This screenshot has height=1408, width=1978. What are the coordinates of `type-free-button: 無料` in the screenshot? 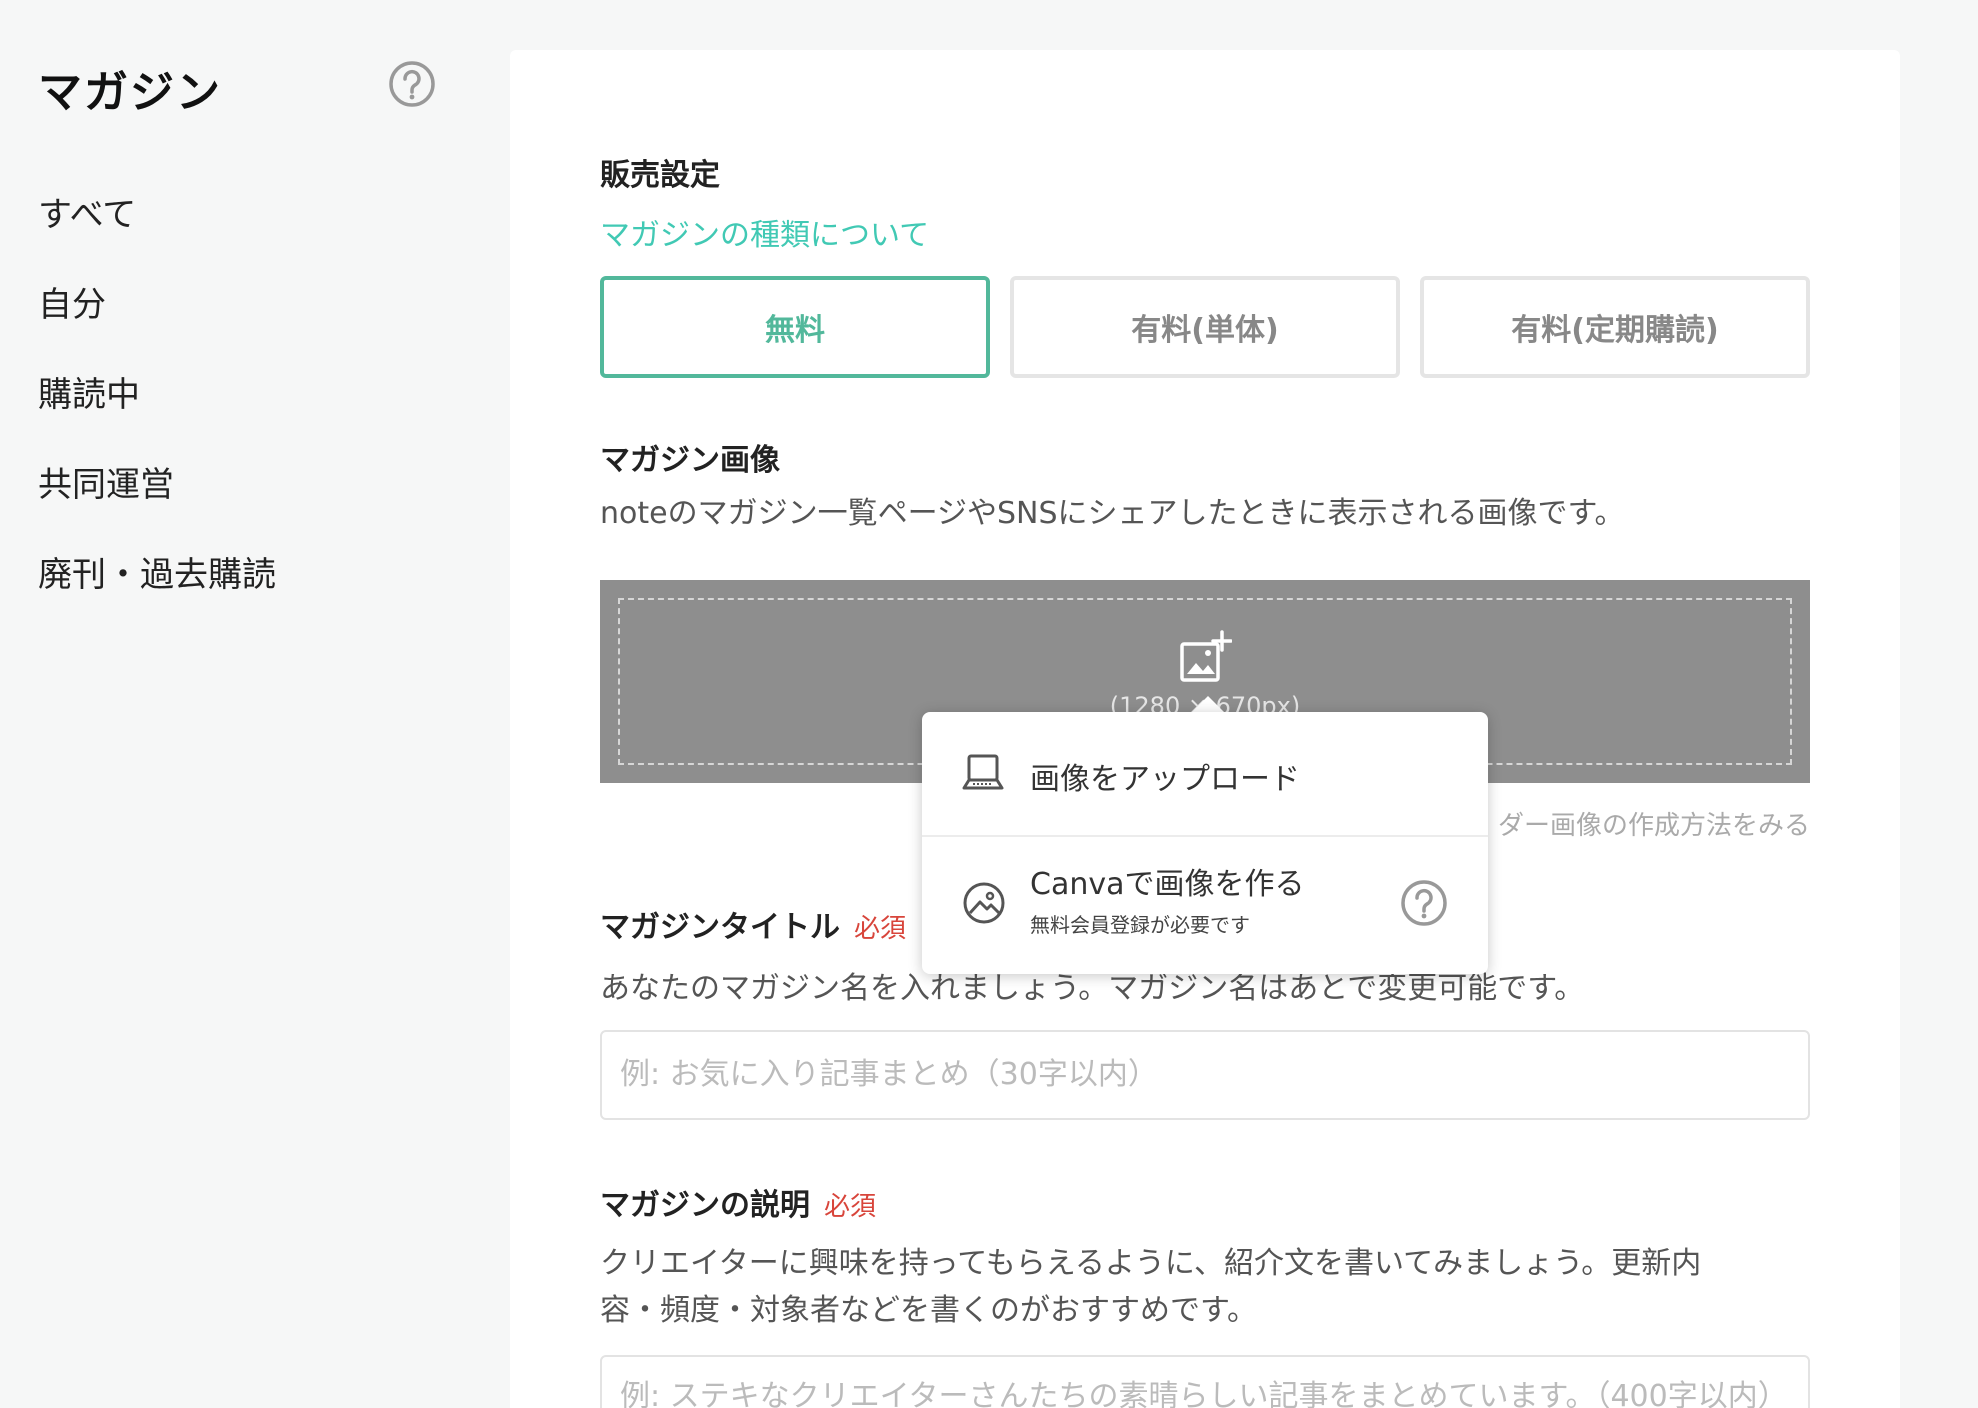 It's located at (795, 327).